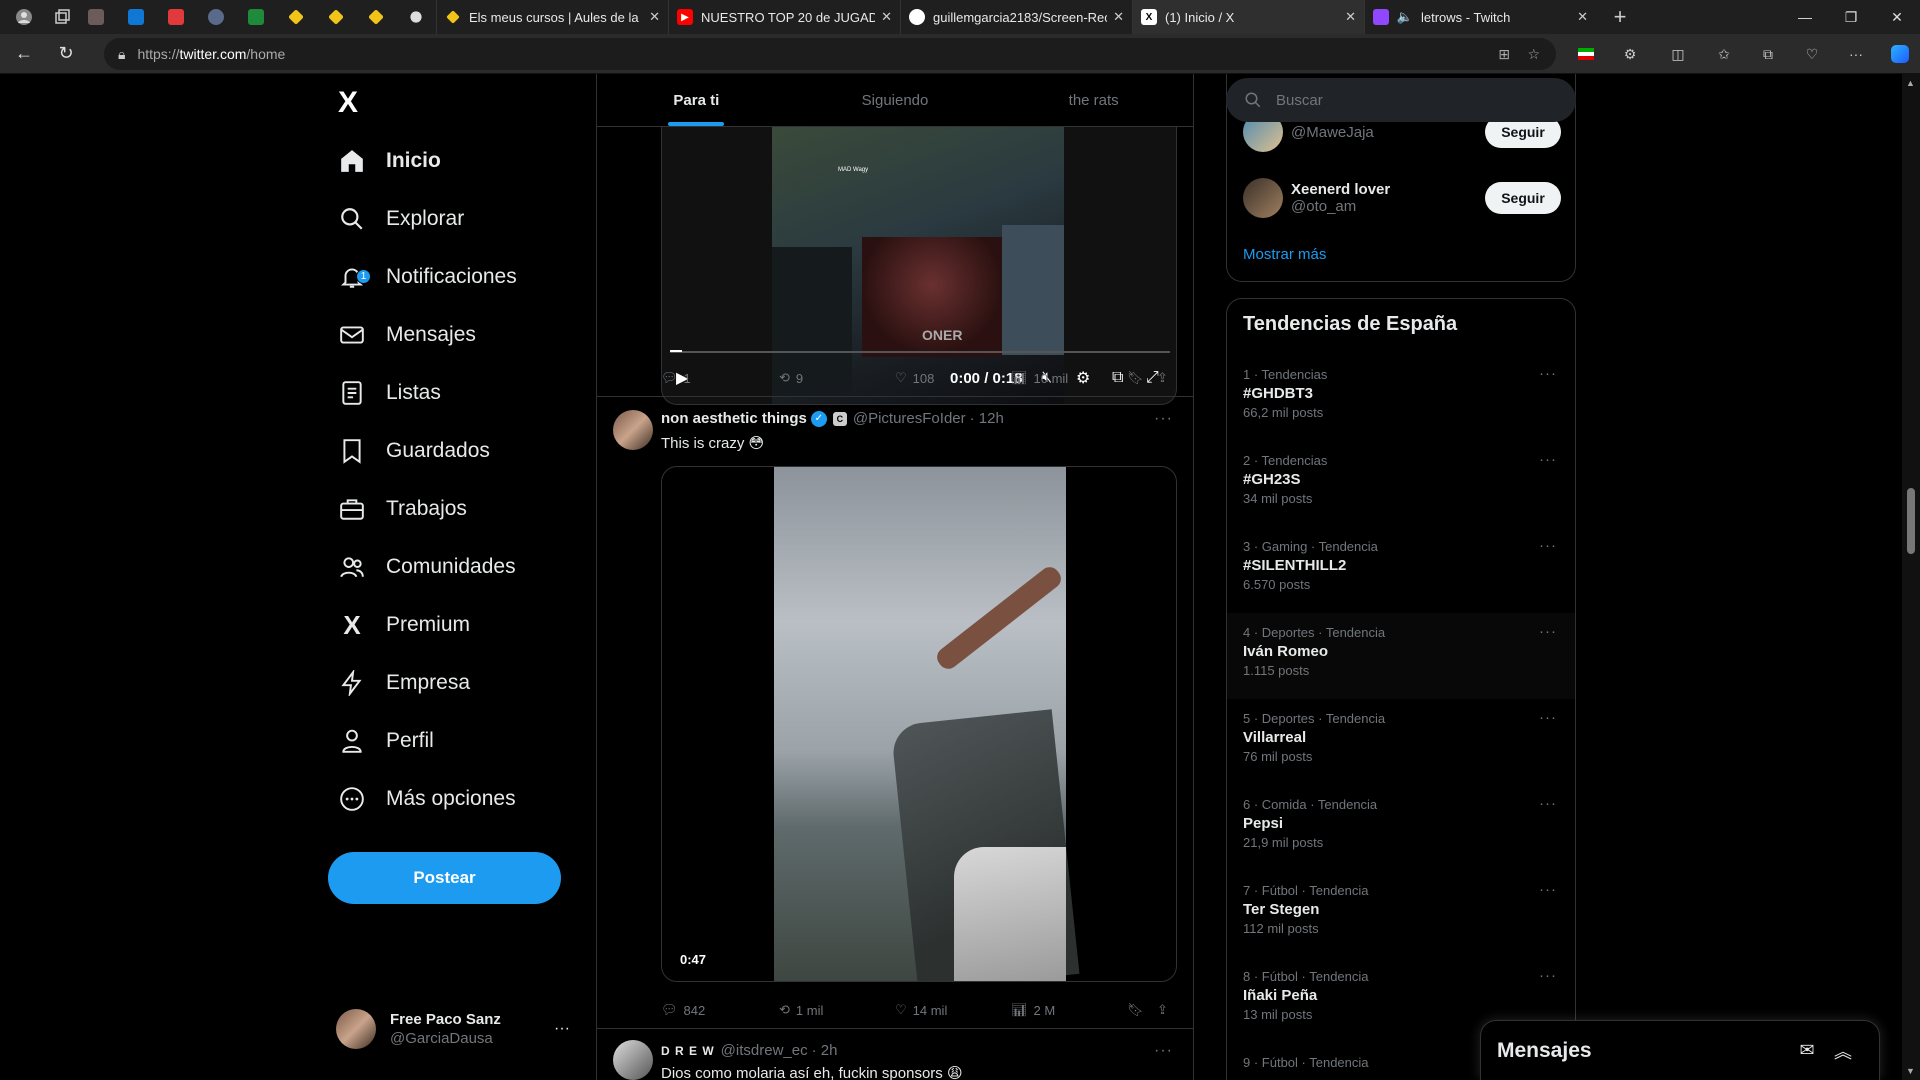 This screenshot has height=1080, width=1920. Describe the element at coordinates (401, 219) in the screenshot. I see `nav-explorar: Explorar` at that location.